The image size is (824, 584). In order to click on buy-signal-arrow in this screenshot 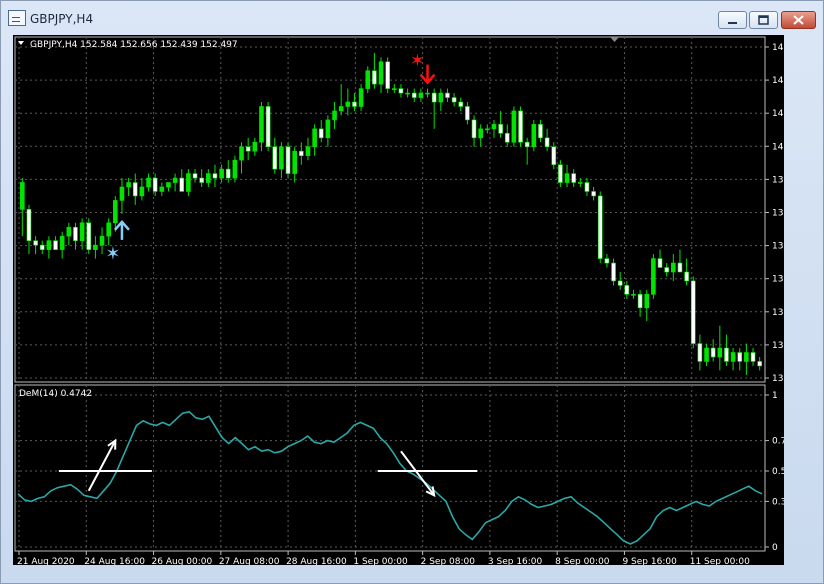, I will do `click(122, 229)`.